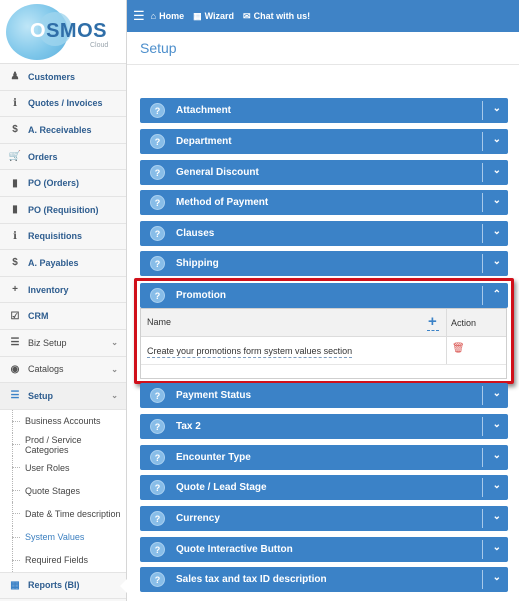 The width and height of the screenshot is (519, 601). I want to click on panel-title: Promotion, so click(201, 295).